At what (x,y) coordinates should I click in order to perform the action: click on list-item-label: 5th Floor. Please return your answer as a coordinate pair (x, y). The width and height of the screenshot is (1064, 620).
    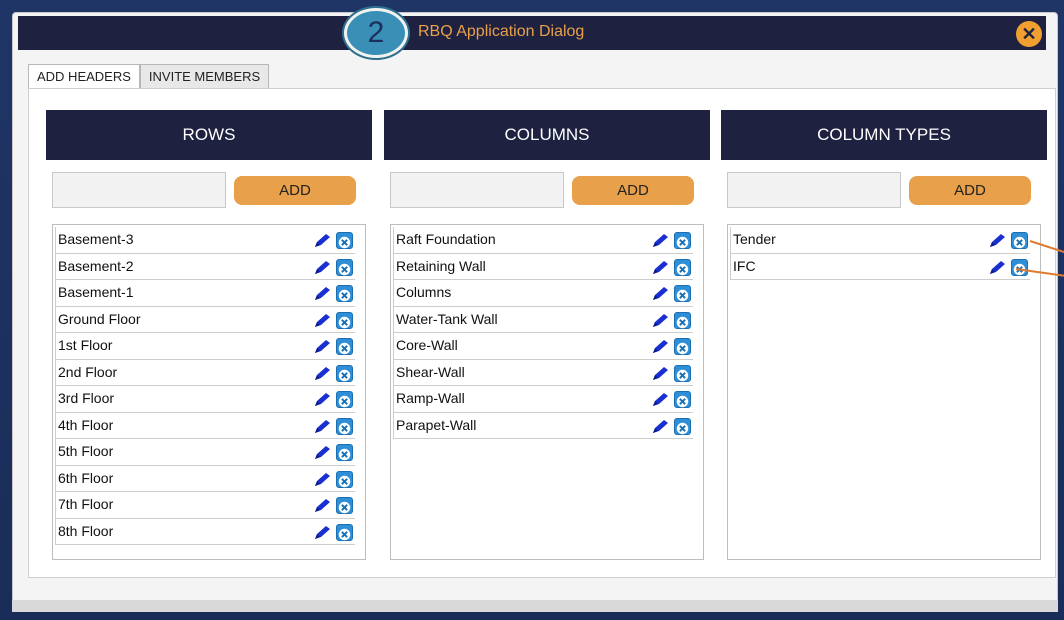
    Looking at the image, I should click on (86, 451).